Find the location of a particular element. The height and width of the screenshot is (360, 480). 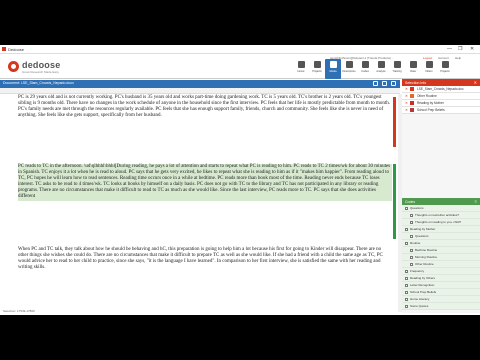

training-icon is located at coordinates (397, 64).